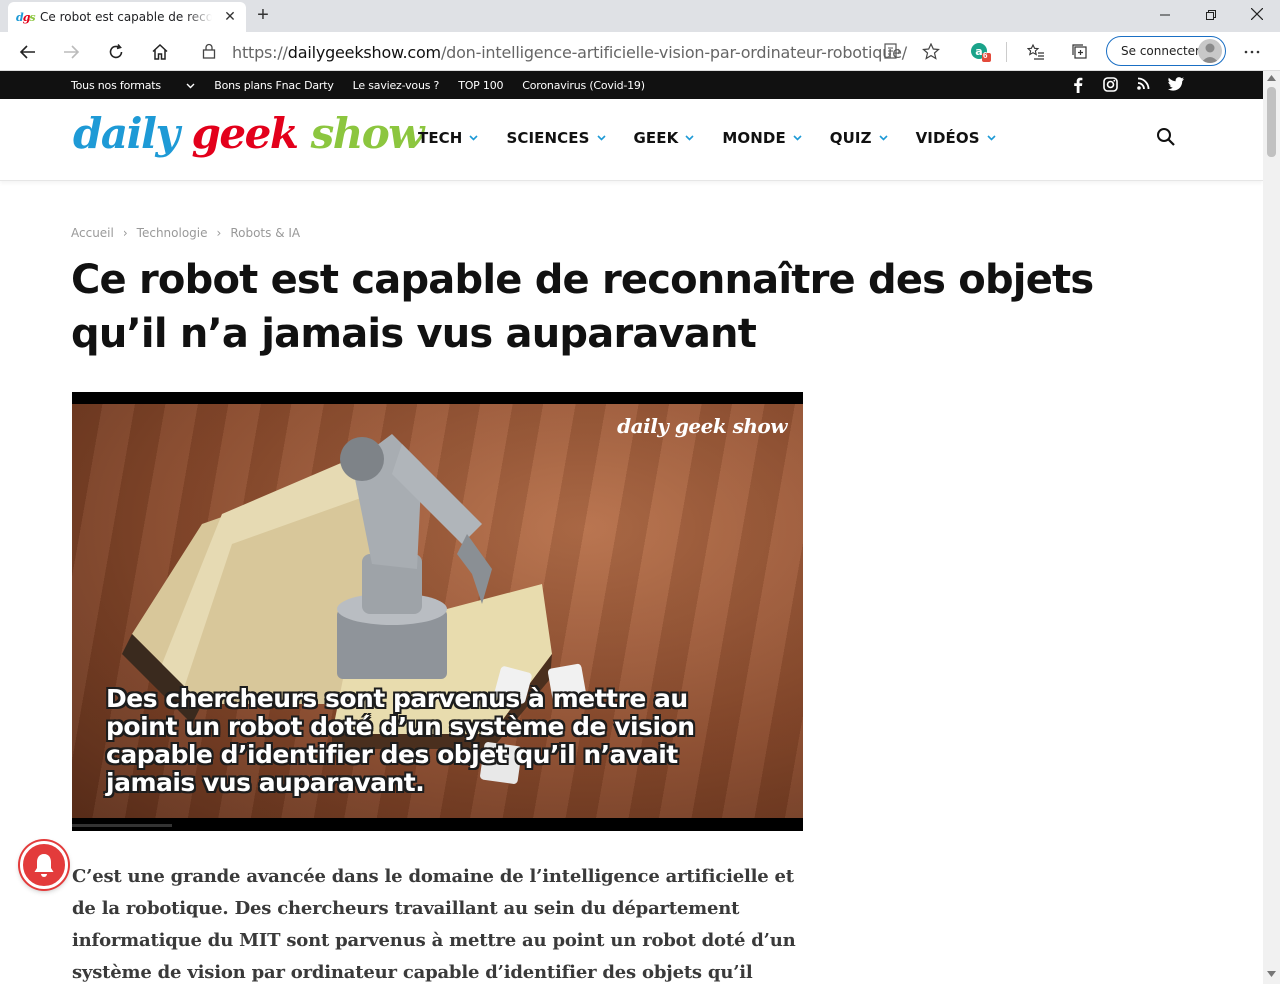  Describe the element at coordinates (1160, 51) in the screenshot. I see `sign-in-label: Se connecter` at that location.